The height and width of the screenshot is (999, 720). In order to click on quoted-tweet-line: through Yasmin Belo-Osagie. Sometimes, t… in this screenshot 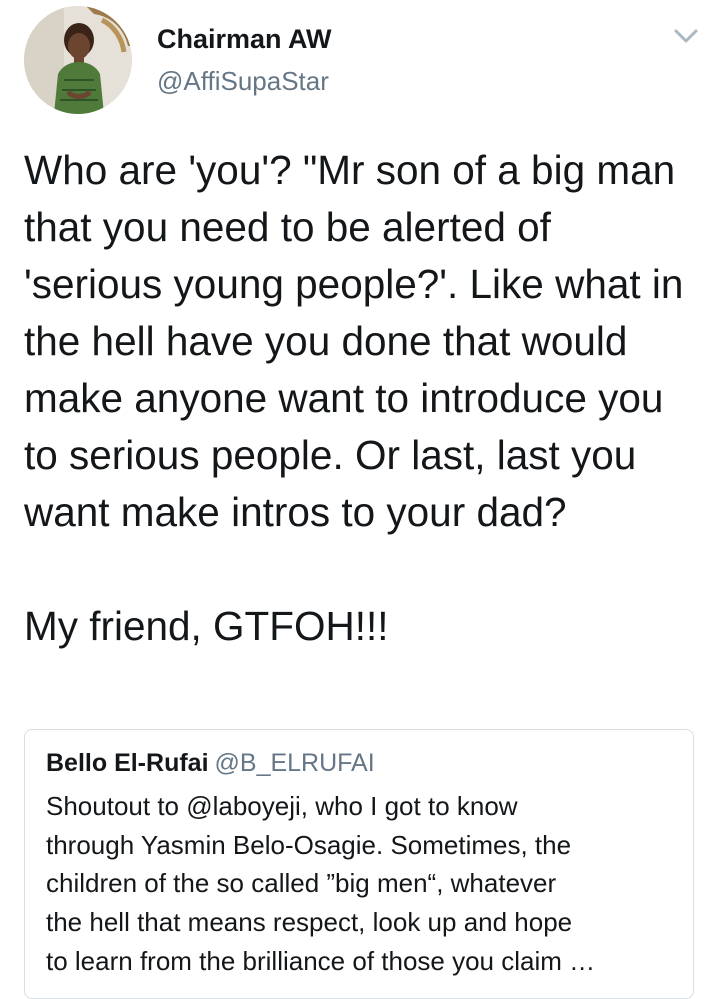, I will do `click(309, 844)`.